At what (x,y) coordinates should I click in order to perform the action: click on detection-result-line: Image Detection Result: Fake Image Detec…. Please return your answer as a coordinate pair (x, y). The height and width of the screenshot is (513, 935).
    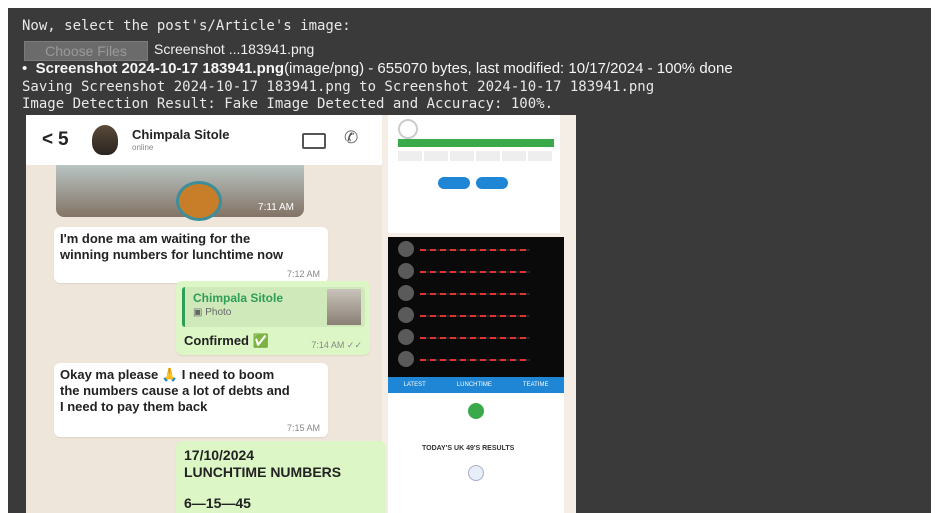
    Looking at the image, I should click on (288, 104).